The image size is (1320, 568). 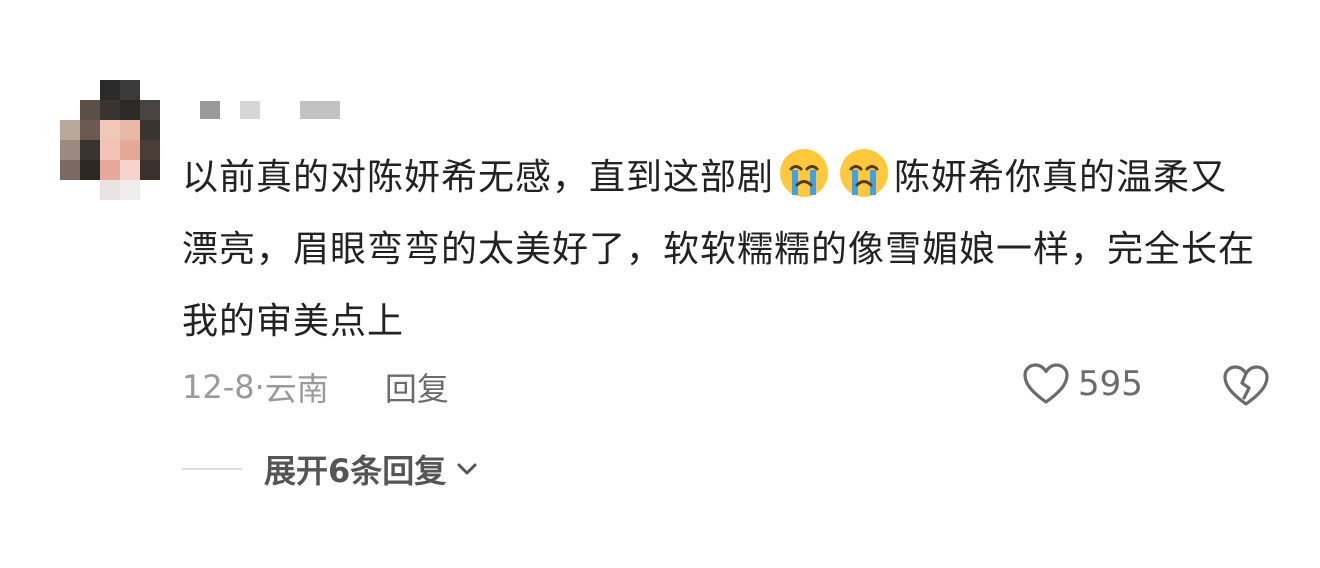 I want to click on avatar, so click(x=110, y=140).